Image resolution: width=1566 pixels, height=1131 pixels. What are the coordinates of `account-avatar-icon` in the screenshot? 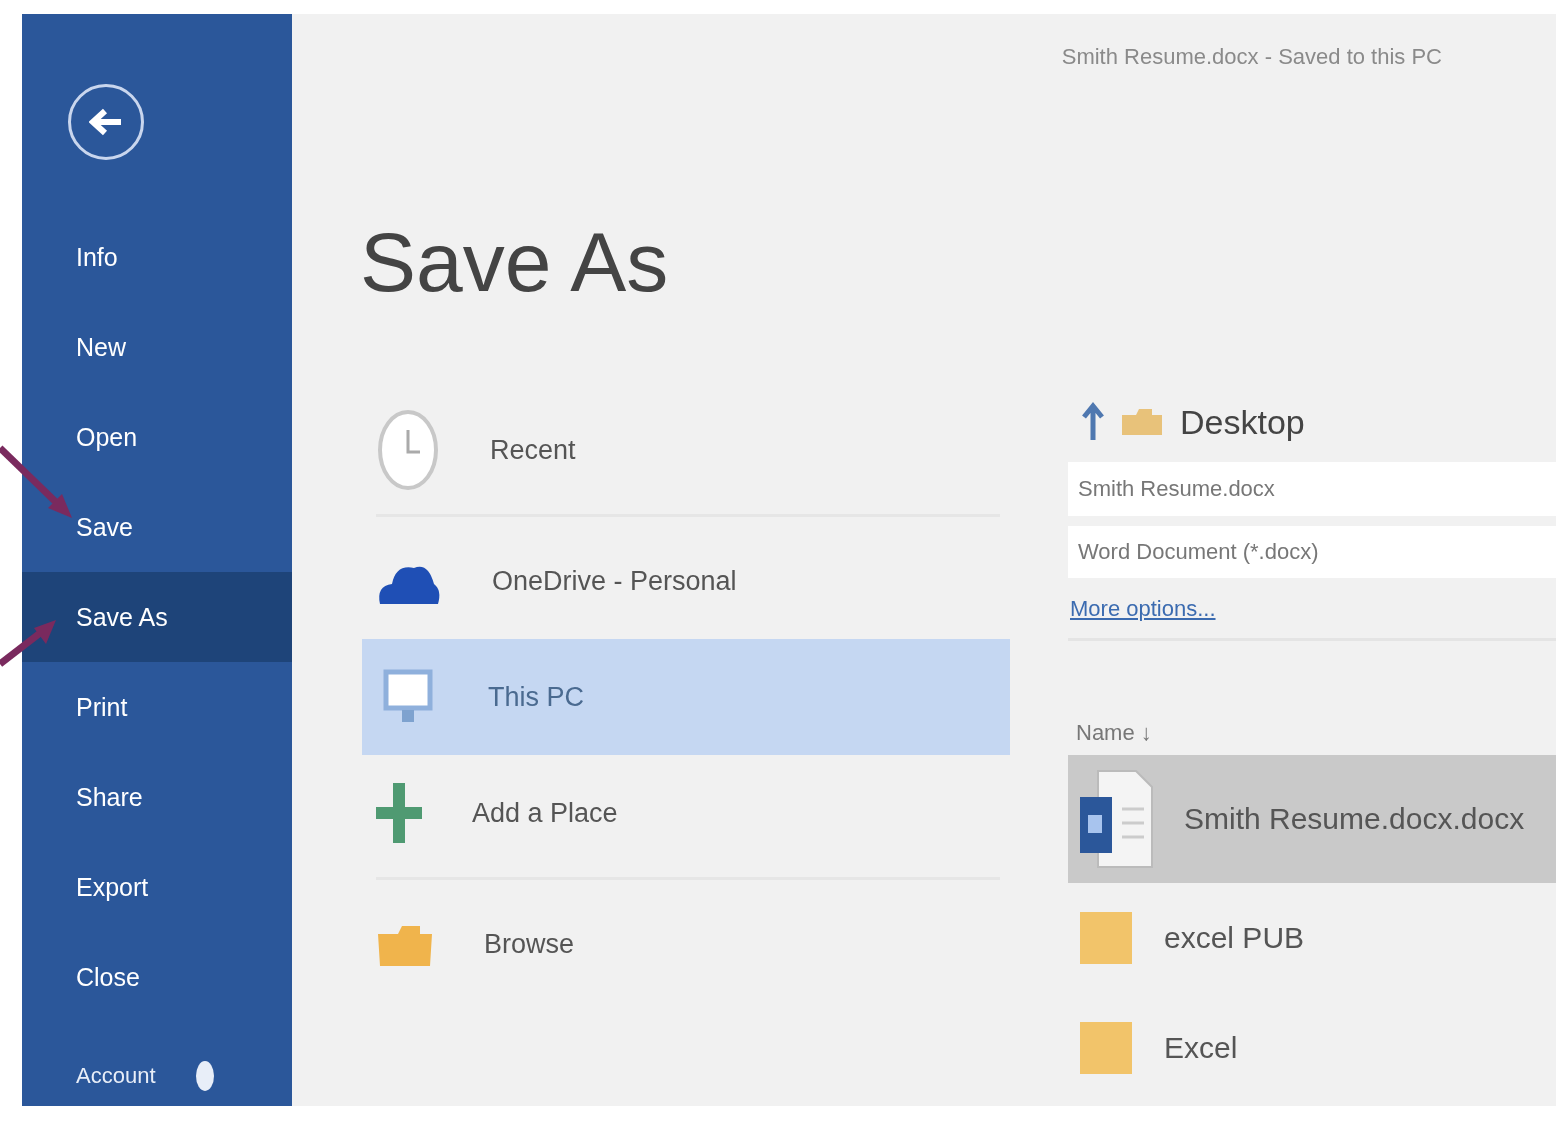 It's located at (204, 1076).